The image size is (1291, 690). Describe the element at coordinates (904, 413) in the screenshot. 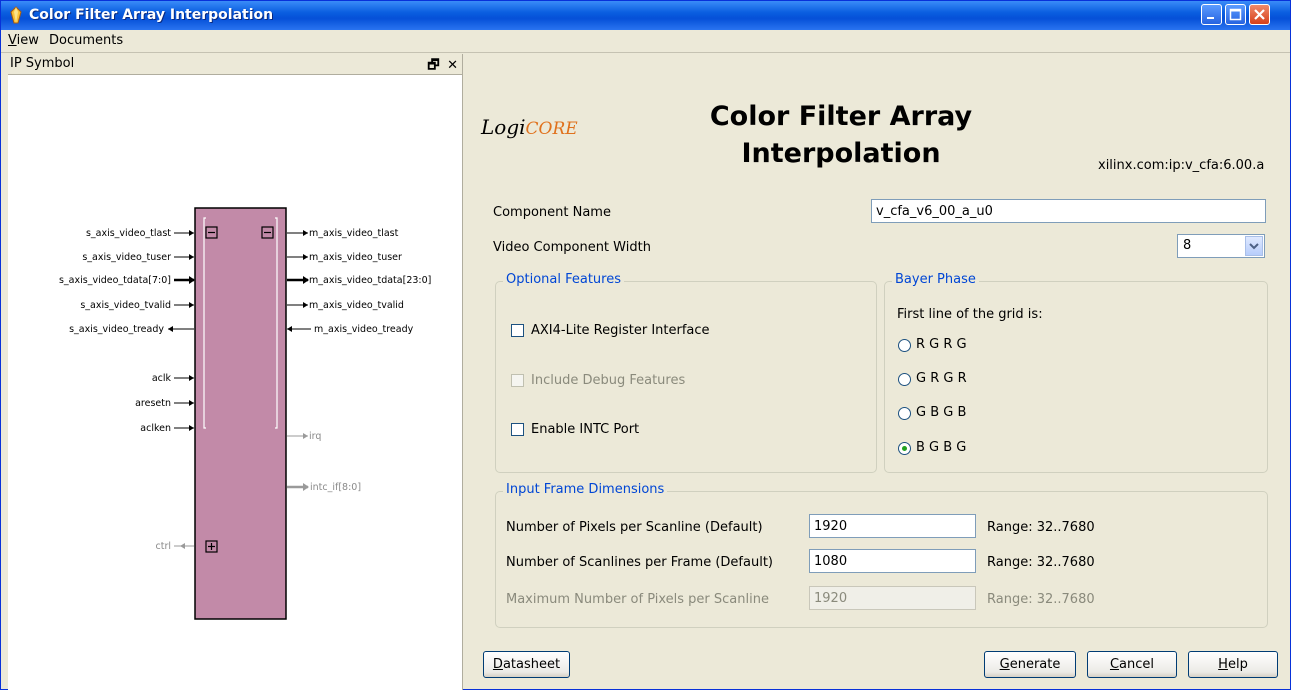

I see `radio-gbgb` at that location.